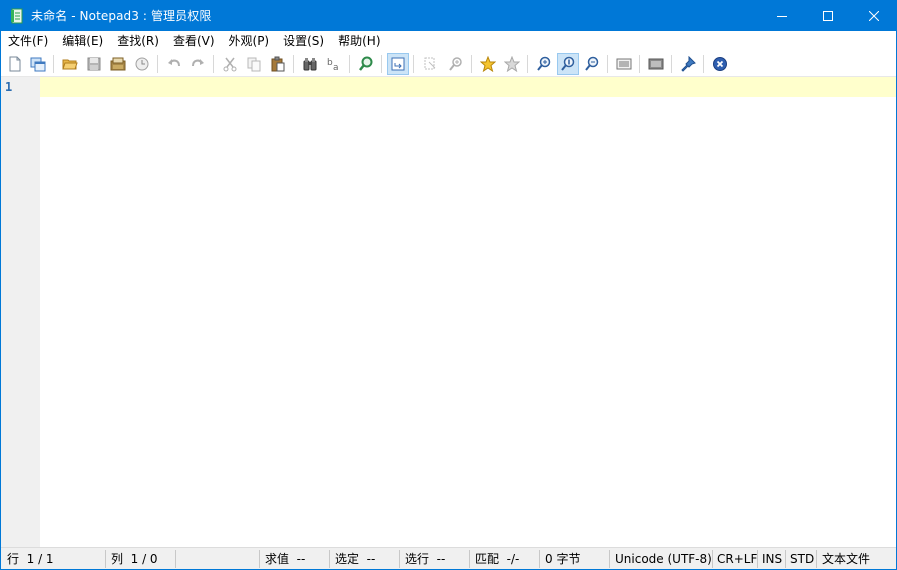 Image resolution: width=897 pixels, height=570 pixels. I want to click on redo-button, so click(198, 64).